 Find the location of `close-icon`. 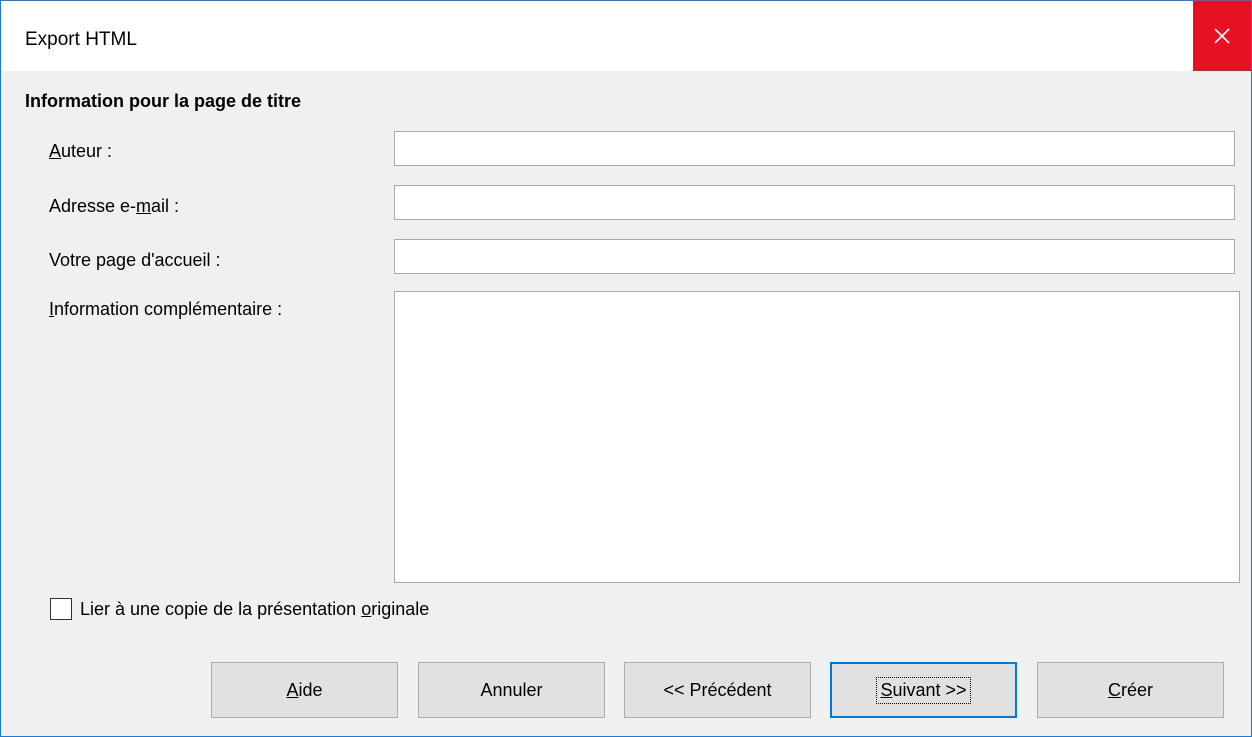

close-icon is located at coordinates (1222, 36).